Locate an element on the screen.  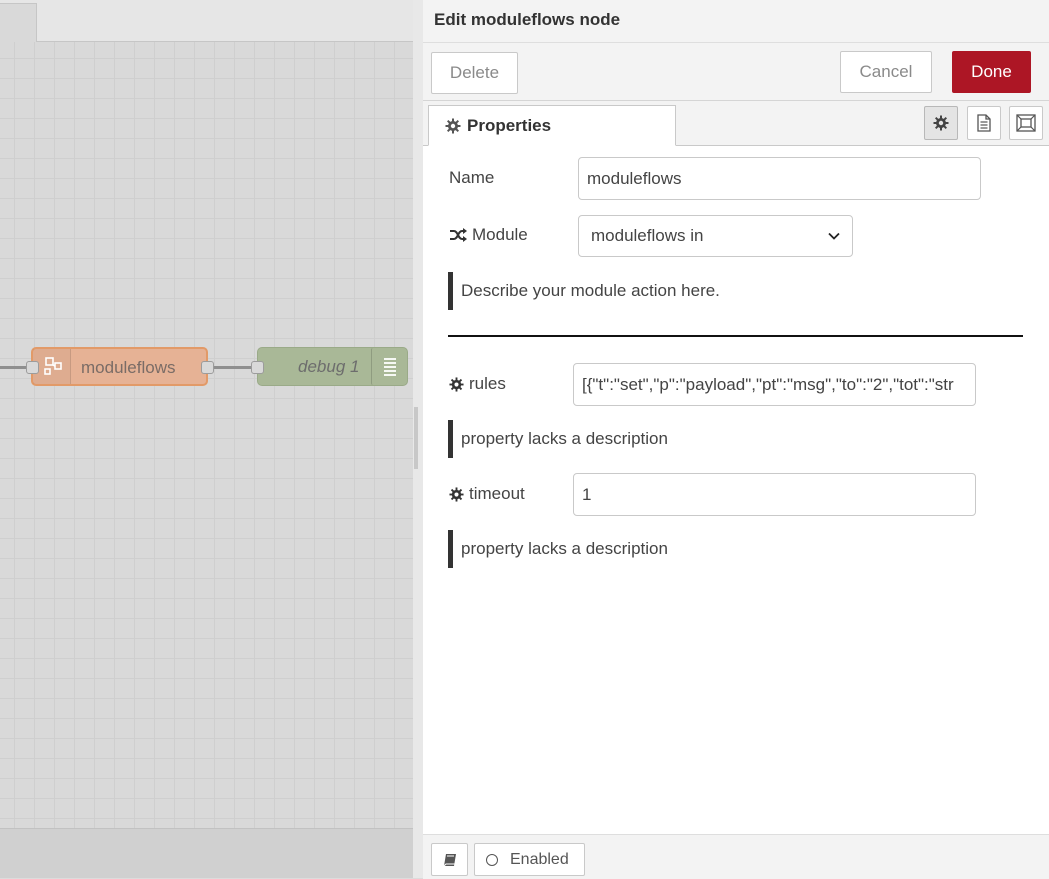
wire is located at coordinates (232, 367).